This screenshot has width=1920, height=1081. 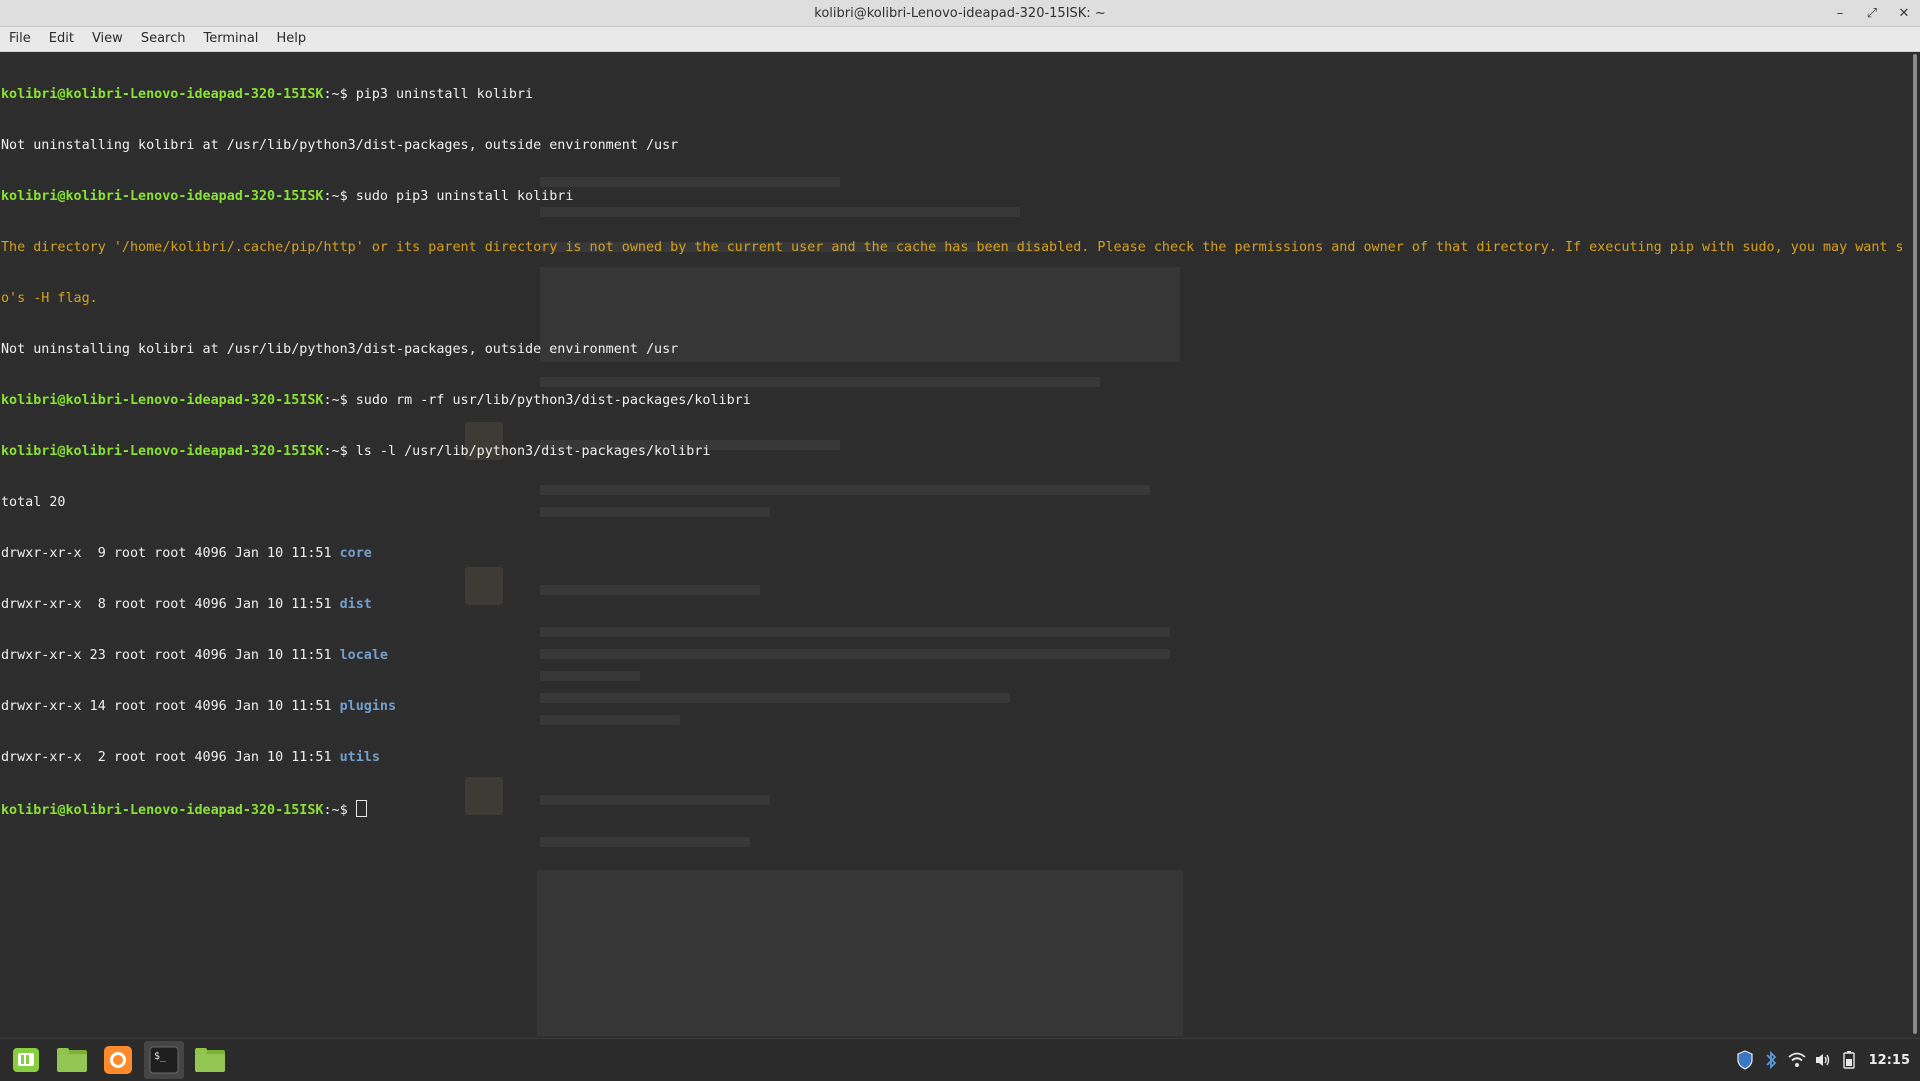 I want to click on directory-name: plugins, so click(x=368, y=706).